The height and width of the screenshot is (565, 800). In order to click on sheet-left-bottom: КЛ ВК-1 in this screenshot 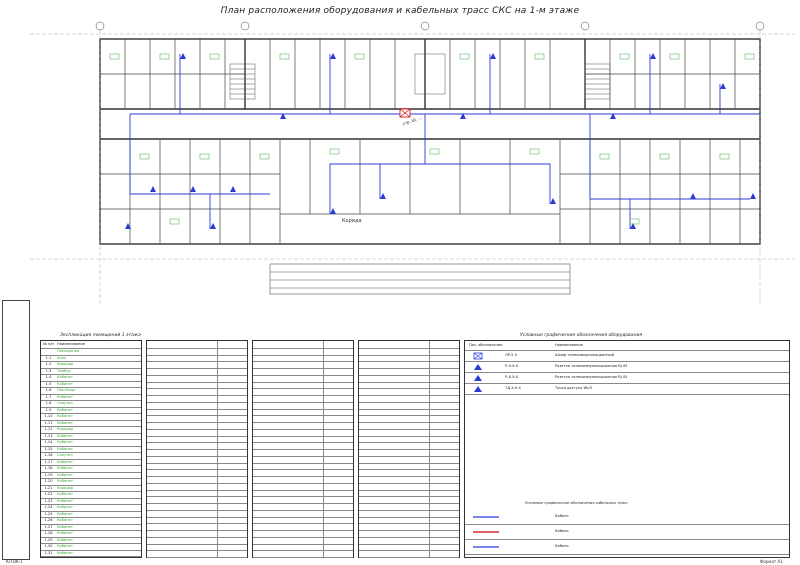, I will do `click(14, 561)`.